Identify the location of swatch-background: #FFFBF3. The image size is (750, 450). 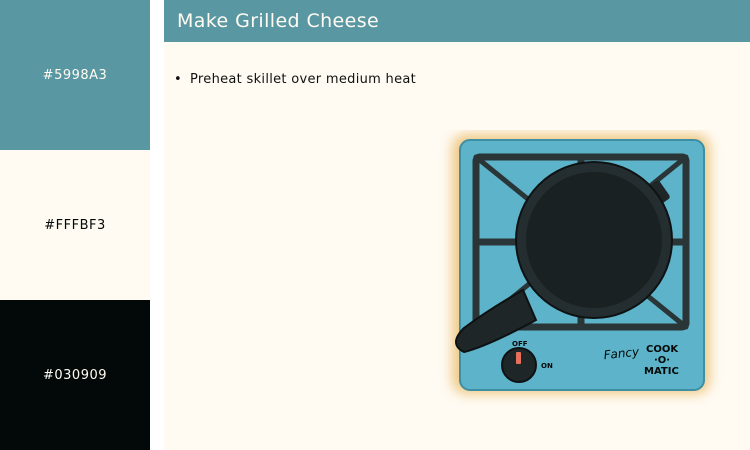
(75, 225).